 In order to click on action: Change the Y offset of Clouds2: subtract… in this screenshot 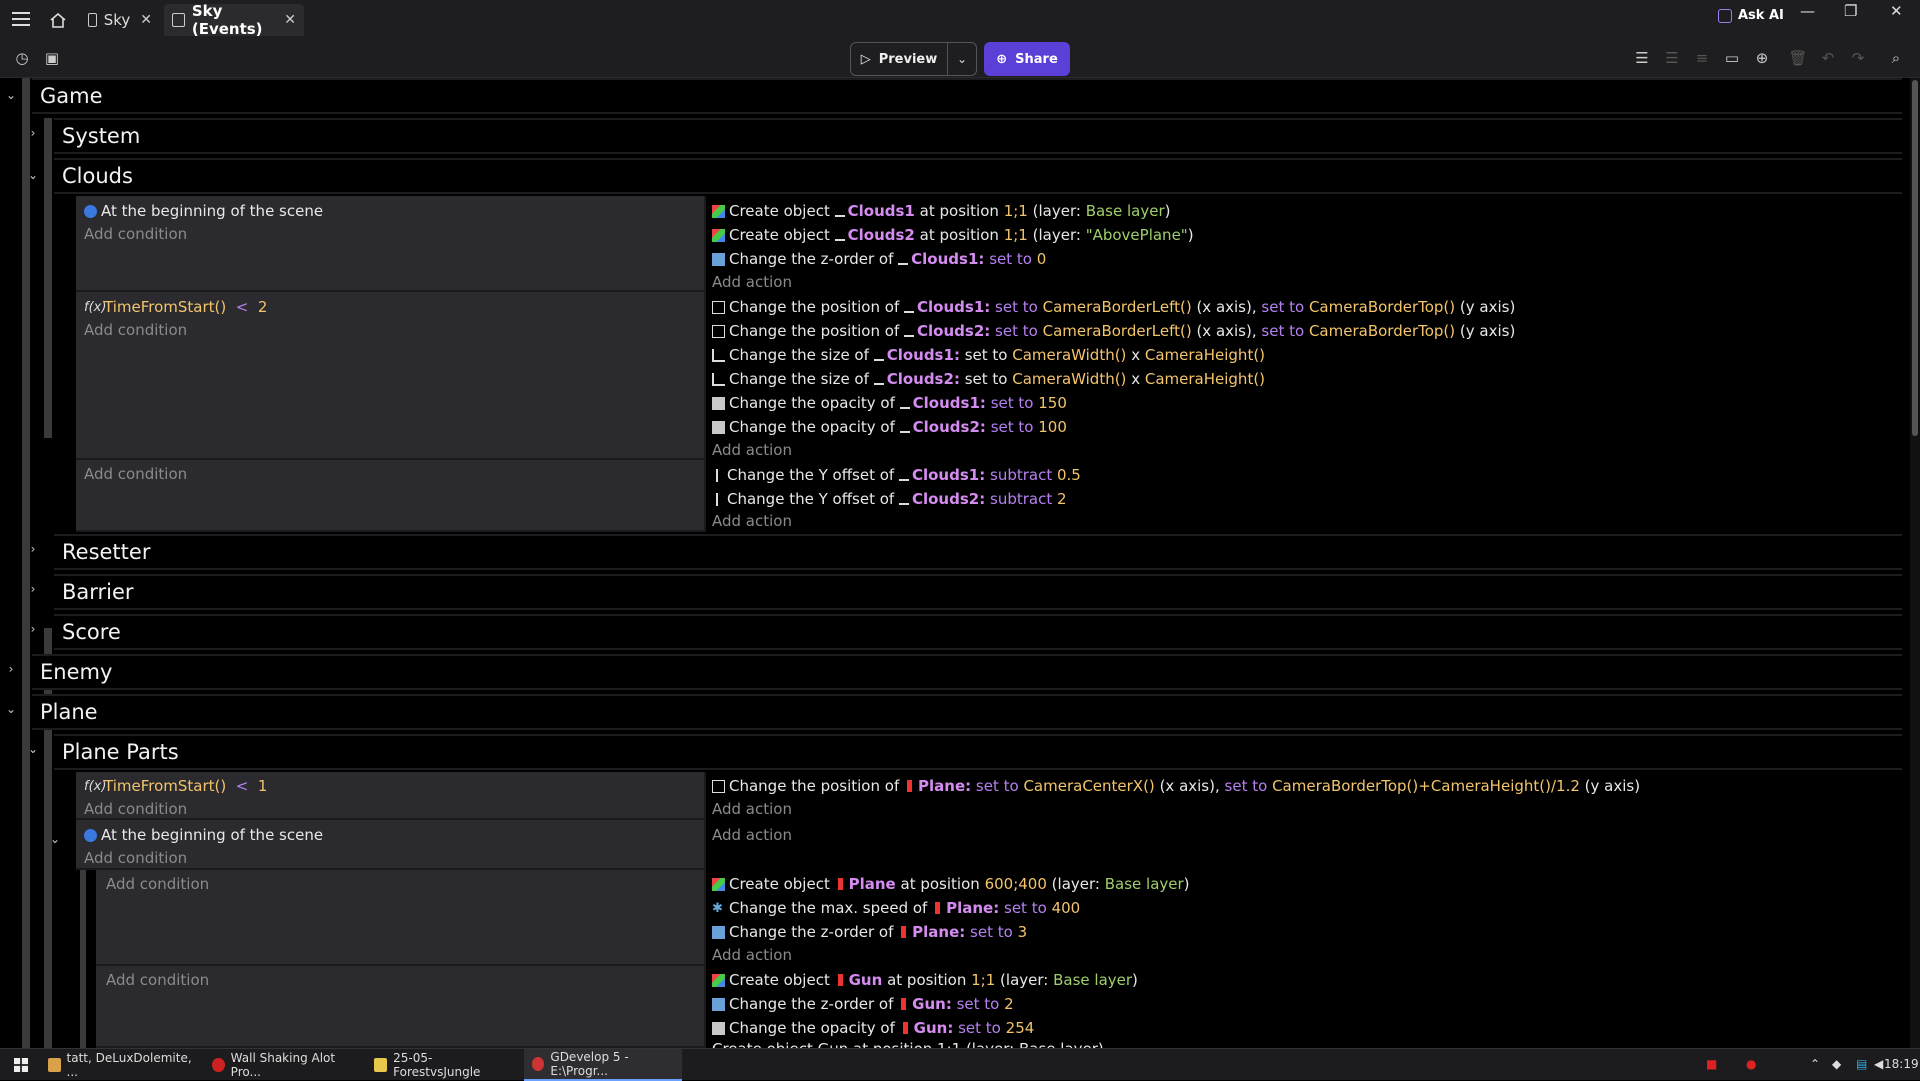, I will do `click(889, 499)`.